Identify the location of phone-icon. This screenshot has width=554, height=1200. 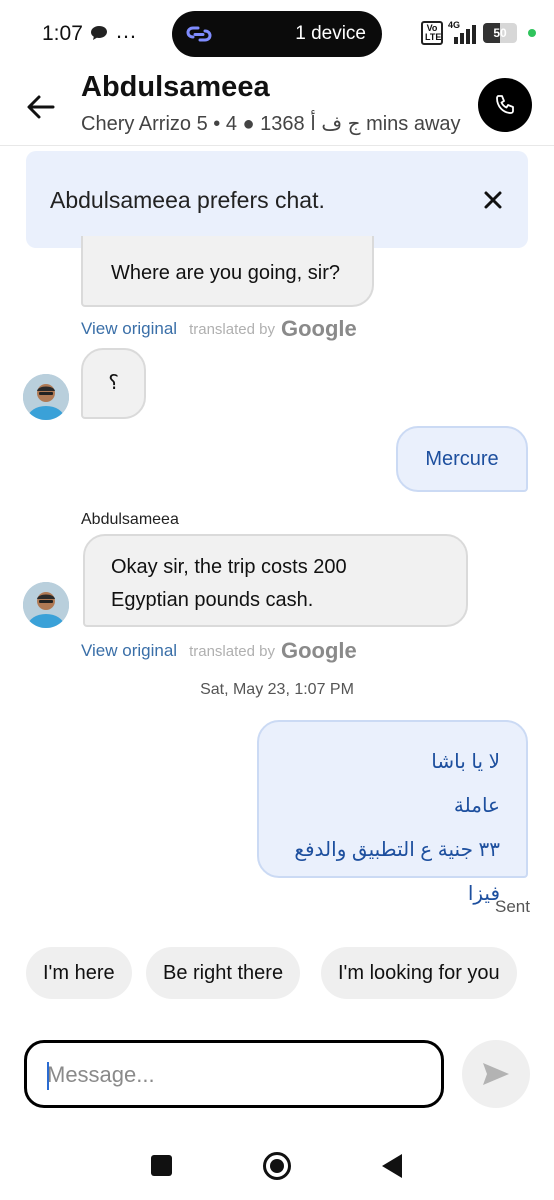
(505, 104).